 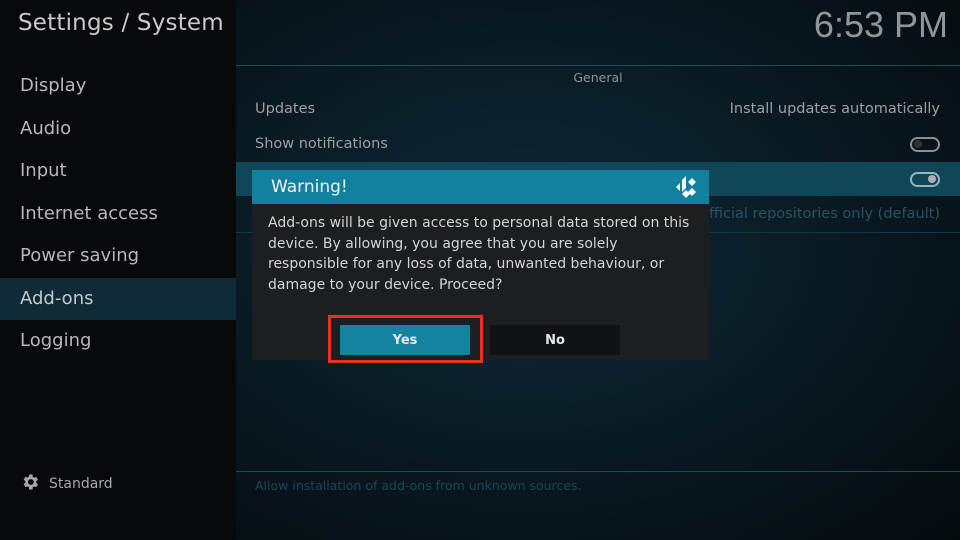 What do you see at coordinates (686, 187) in the screenshot?
I see `kodi-logo-icon` at bounding box center [686, 187].